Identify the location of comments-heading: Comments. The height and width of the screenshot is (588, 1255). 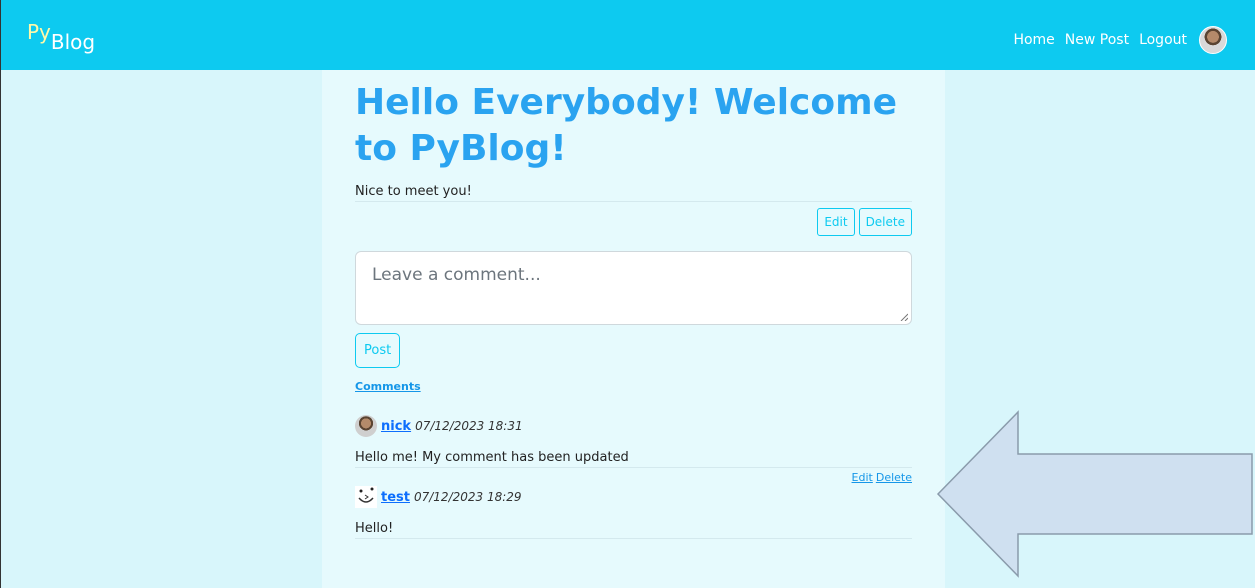
(633, 386).